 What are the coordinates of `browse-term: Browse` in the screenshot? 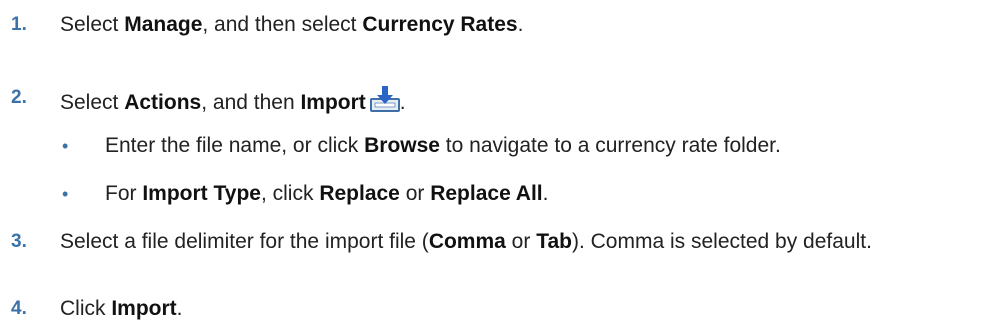 It's located at (402, 145).